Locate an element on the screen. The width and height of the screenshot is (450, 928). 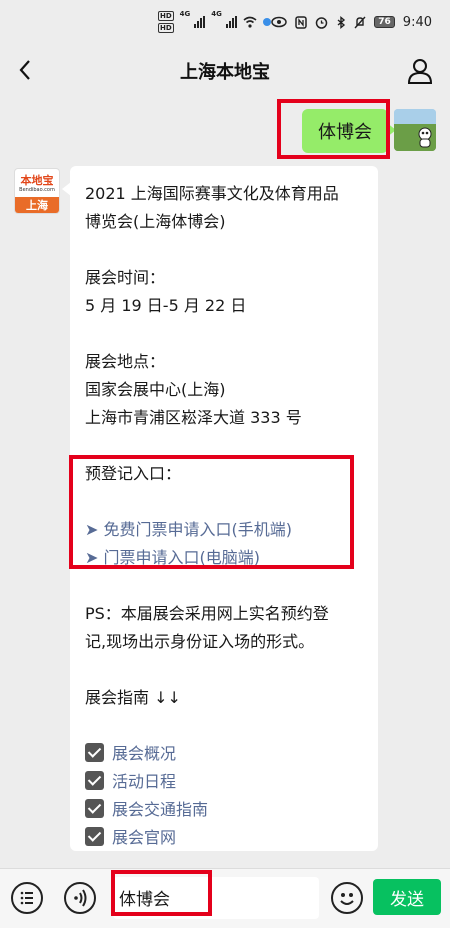
place-label: 展会地点： is located at coordinates (125, 361).